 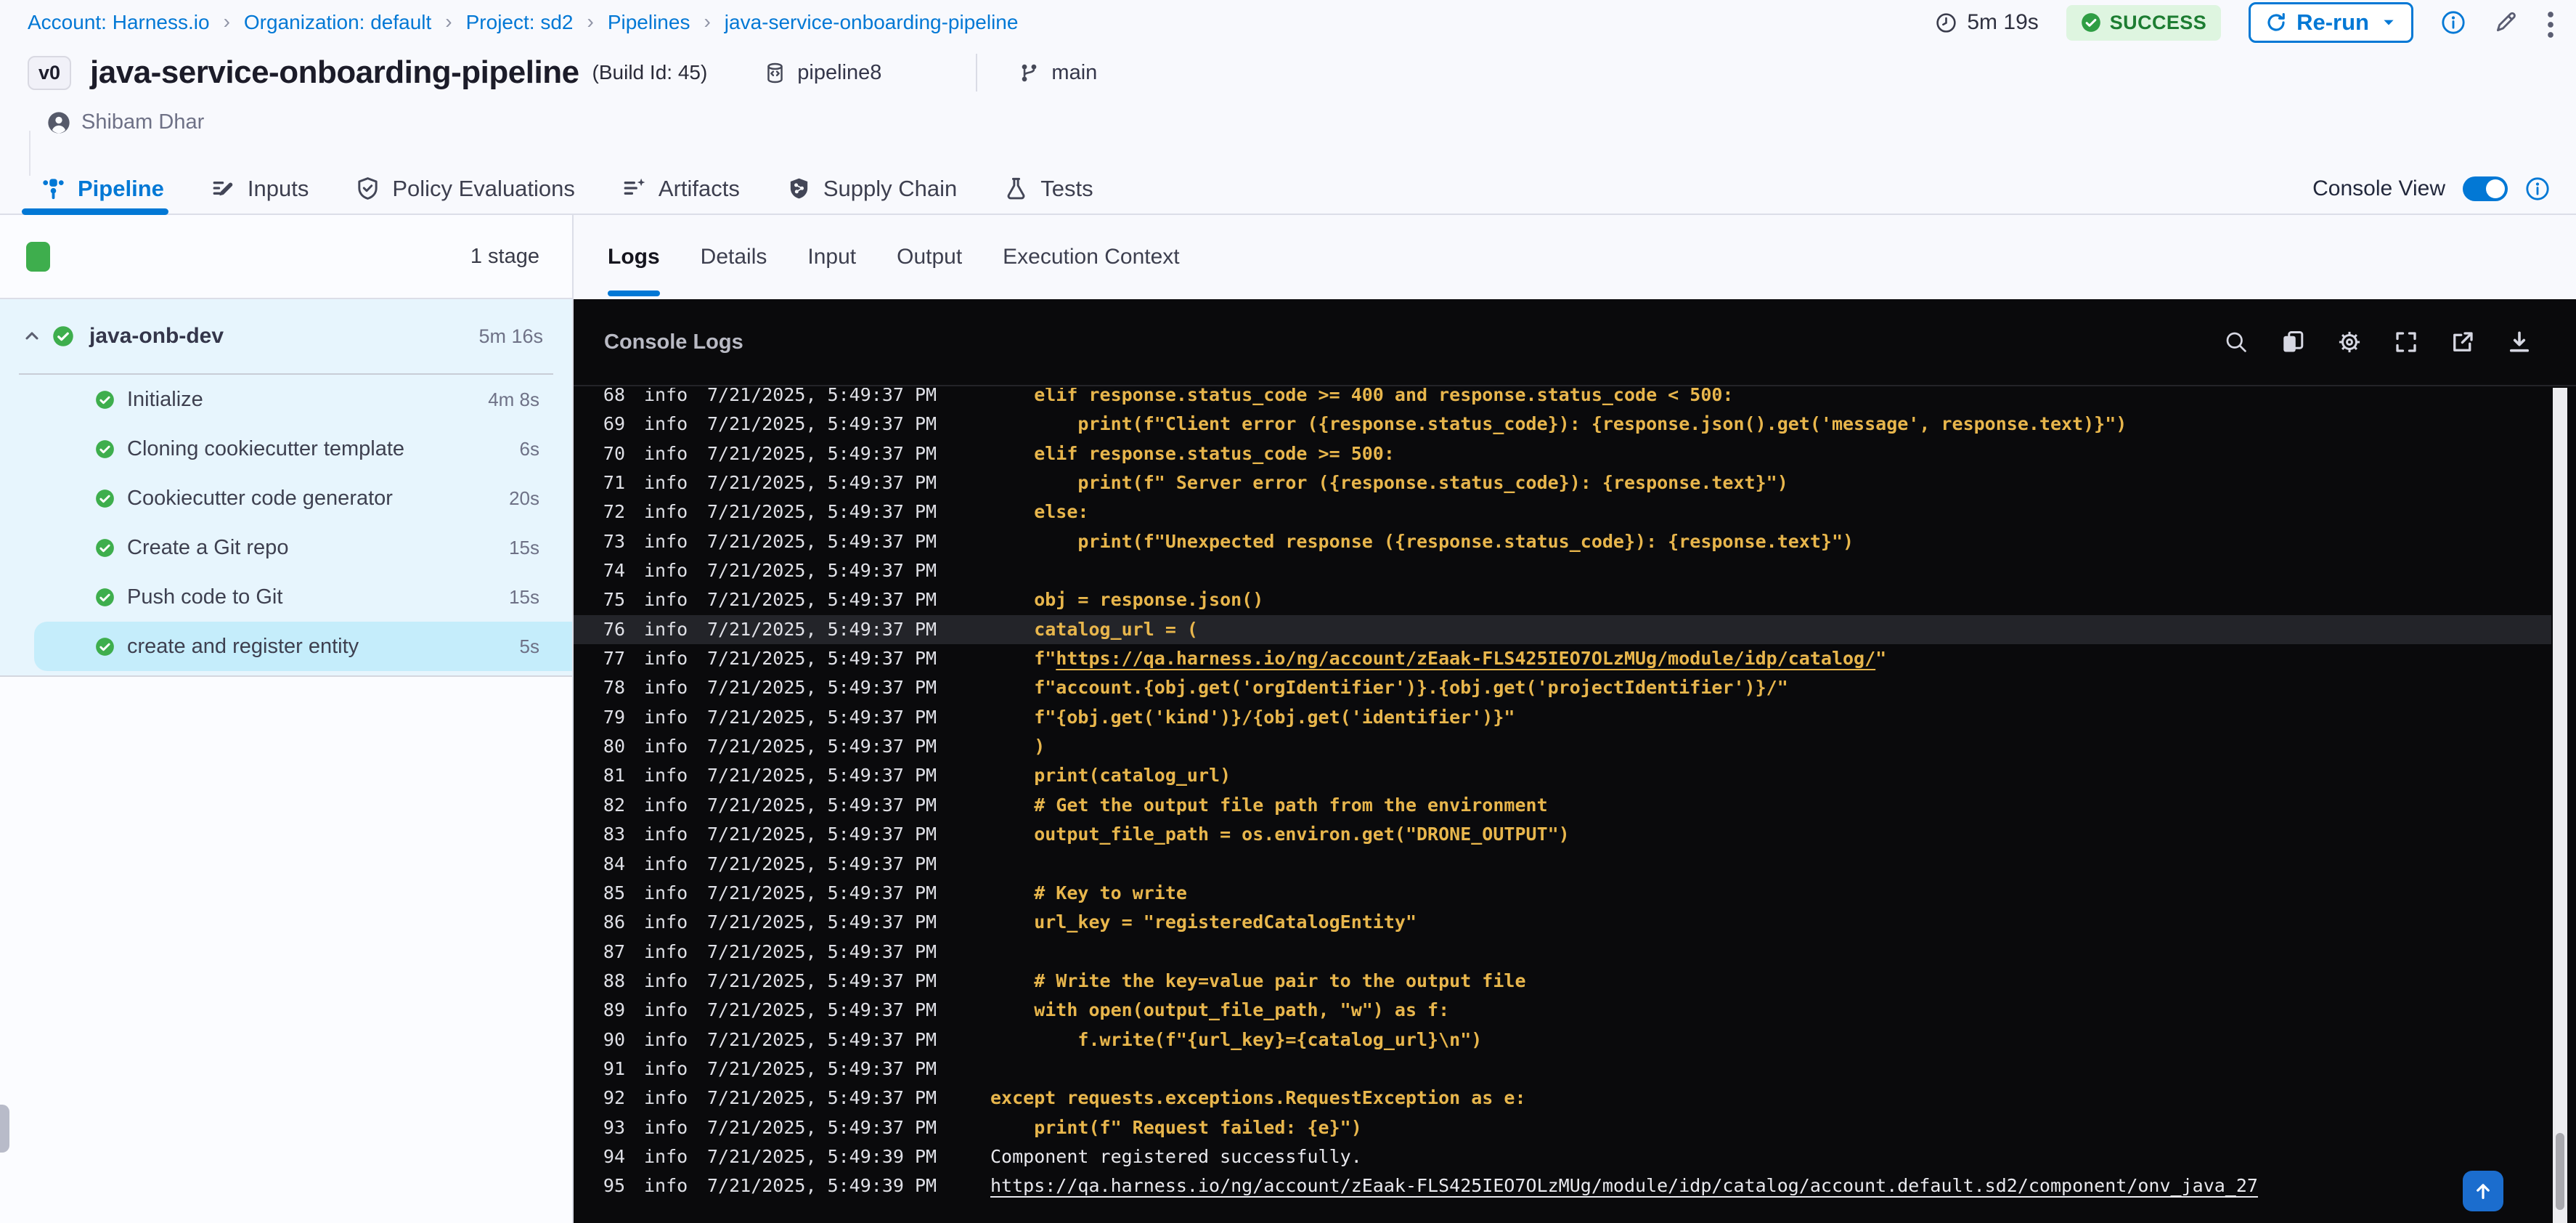 I want to click on stage-status-square, so click(x=38, y=256).